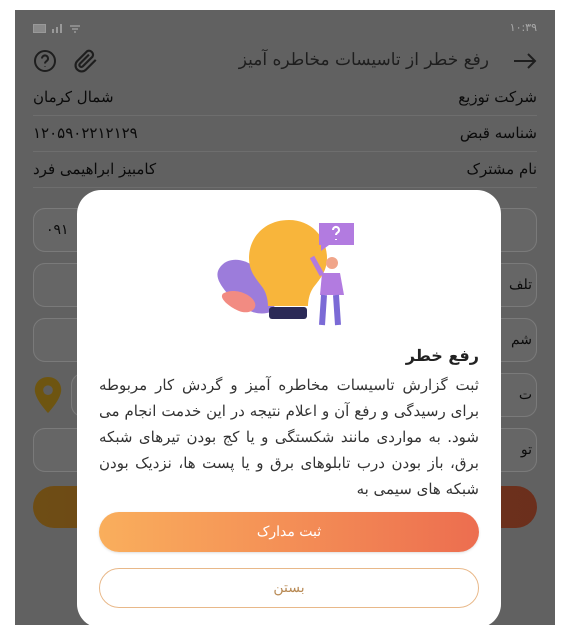  Describe the element at coordinates (501, 169) in the screenshot. I see `info-label: نام مشترک` at that location.